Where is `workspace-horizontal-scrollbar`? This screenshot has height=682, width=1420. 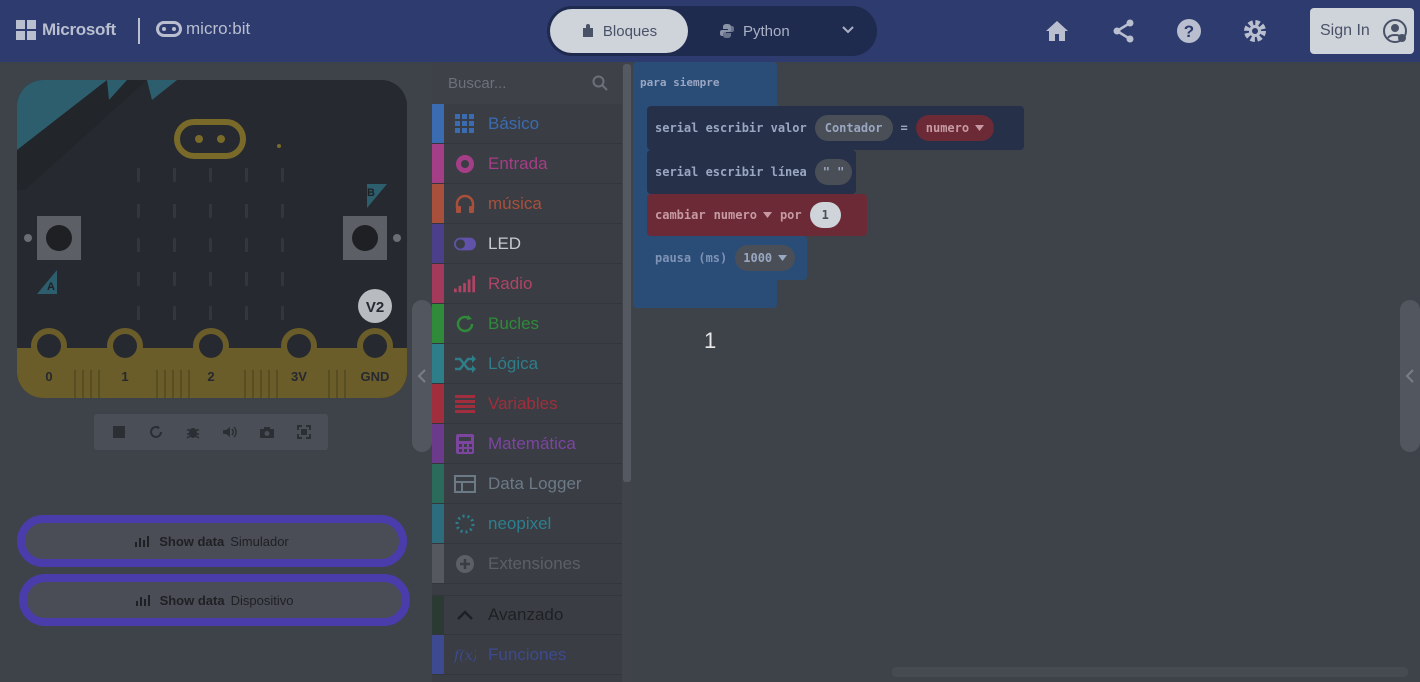
workspace-horizontal-scrollbar is located at coordinates (1150, 672).